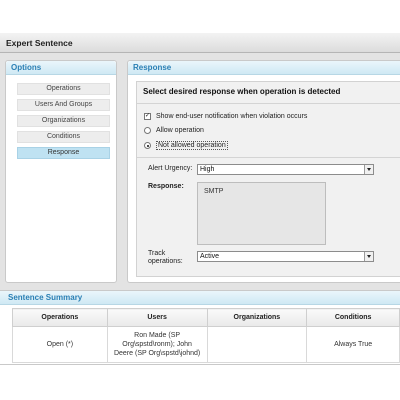 This screenshot has width=400, height=400. Describe the element at coordinates (207, 169) in the screenshot. I see `alert-urgency-value: High` at that location.